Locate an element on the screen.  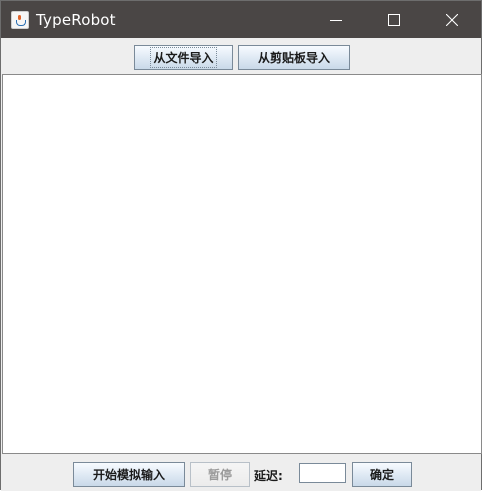
close-icon is located at coordinates (452, 19).